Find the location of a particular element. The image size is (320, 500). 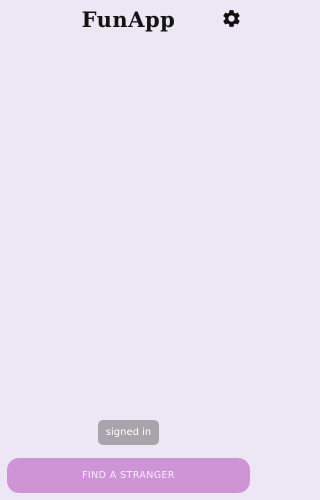

settings-button is located at coordinates (231, 20).